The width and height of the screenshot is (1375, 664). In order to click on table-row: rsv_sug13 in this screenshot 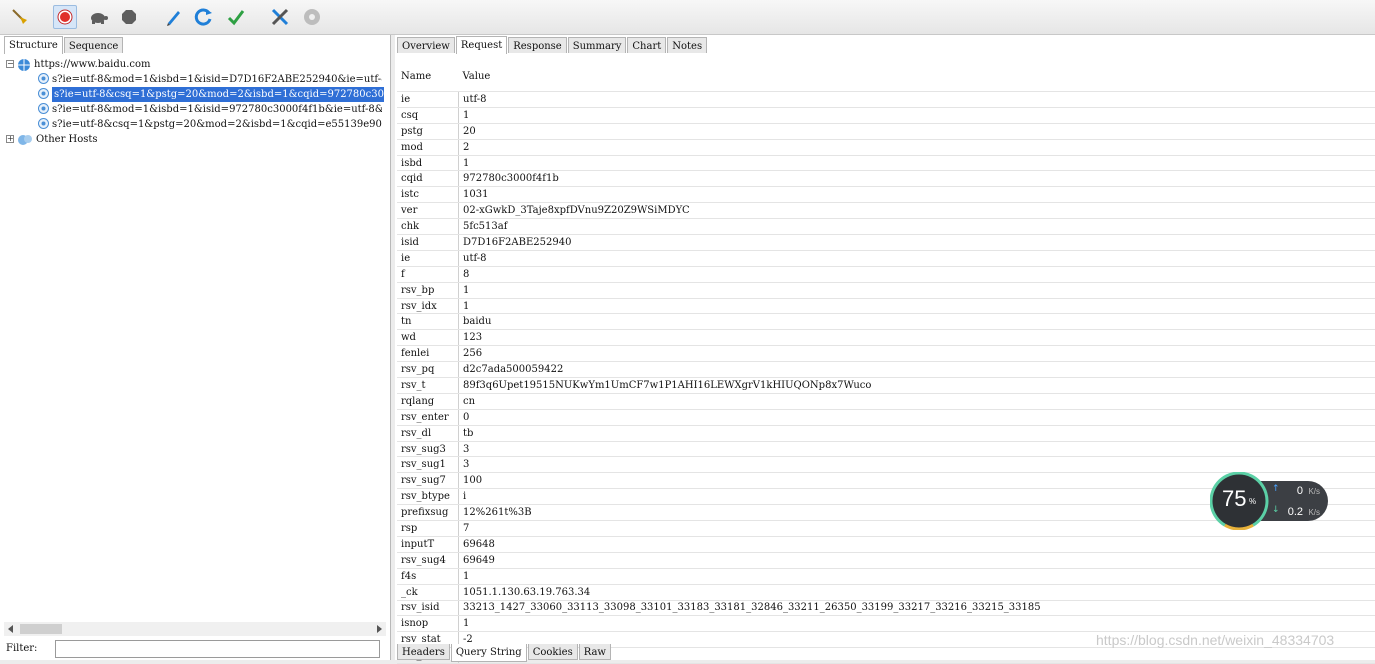, I will do `click(886, 465)`.